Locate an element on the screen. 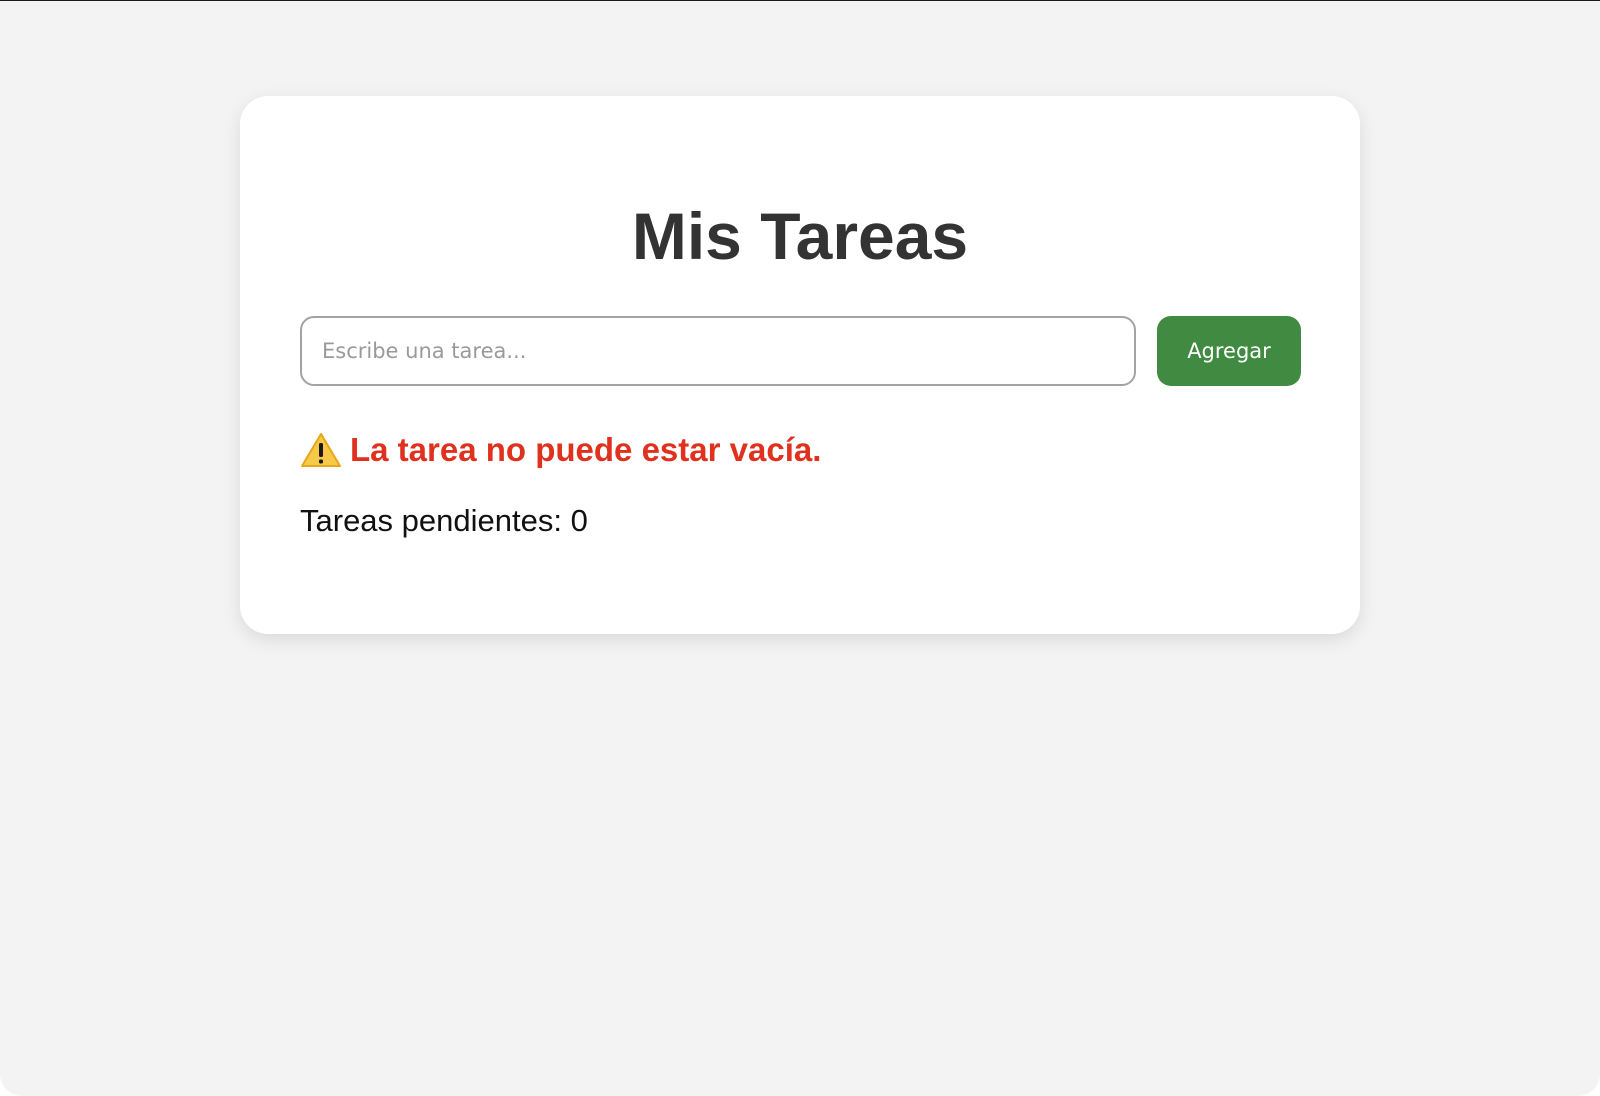 The image size is (1600, 1096). page-title: Mis Tareas is located at coordinates (800, 236).